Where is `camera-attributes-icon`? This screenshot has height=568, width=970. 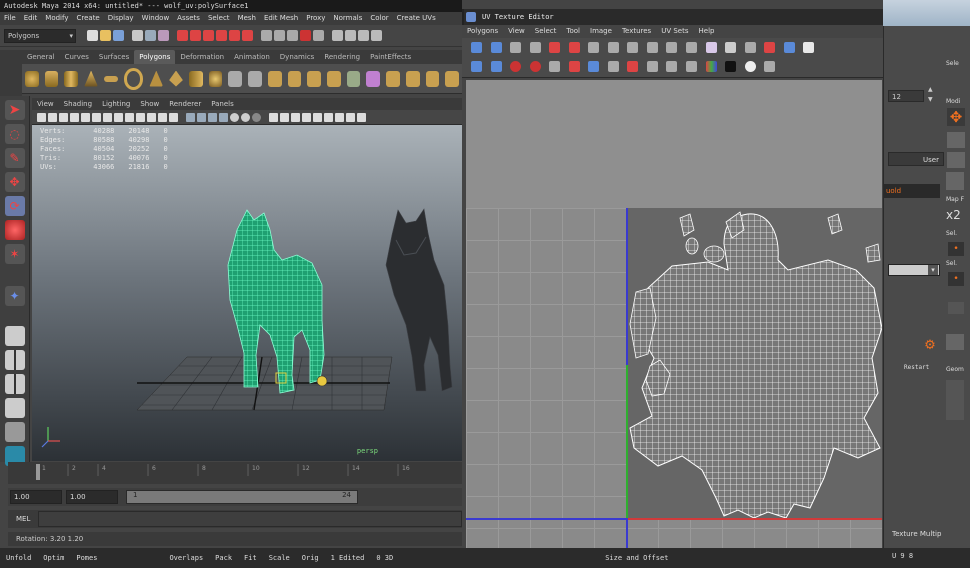
camera-attributes-icon is located at coordinates (52, 117).